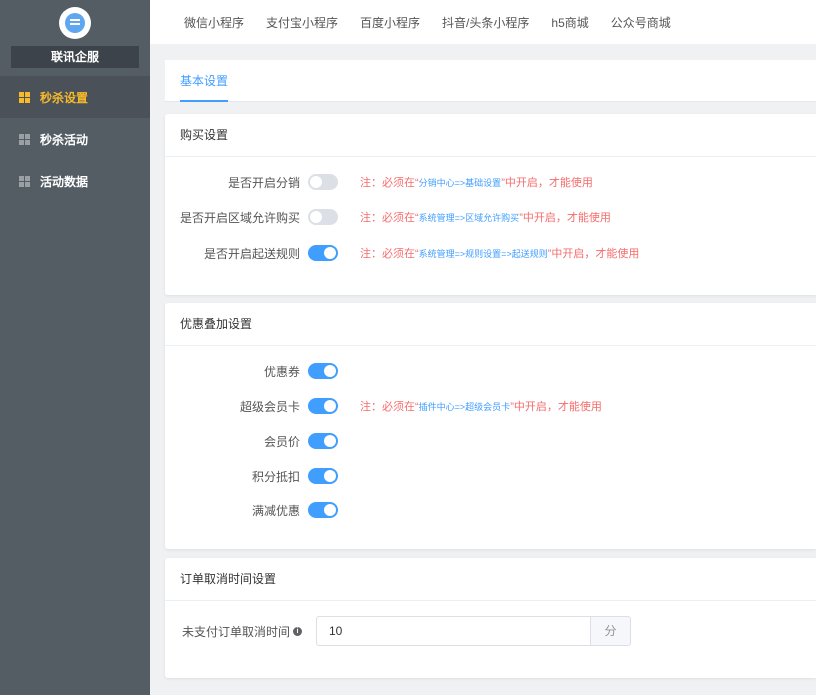 Image resolution: width=816 pixels, height=695 pixels. Describe the element at coordinates (251, 441) in the screenshot. I see `setting-row: 会员价` at that location.